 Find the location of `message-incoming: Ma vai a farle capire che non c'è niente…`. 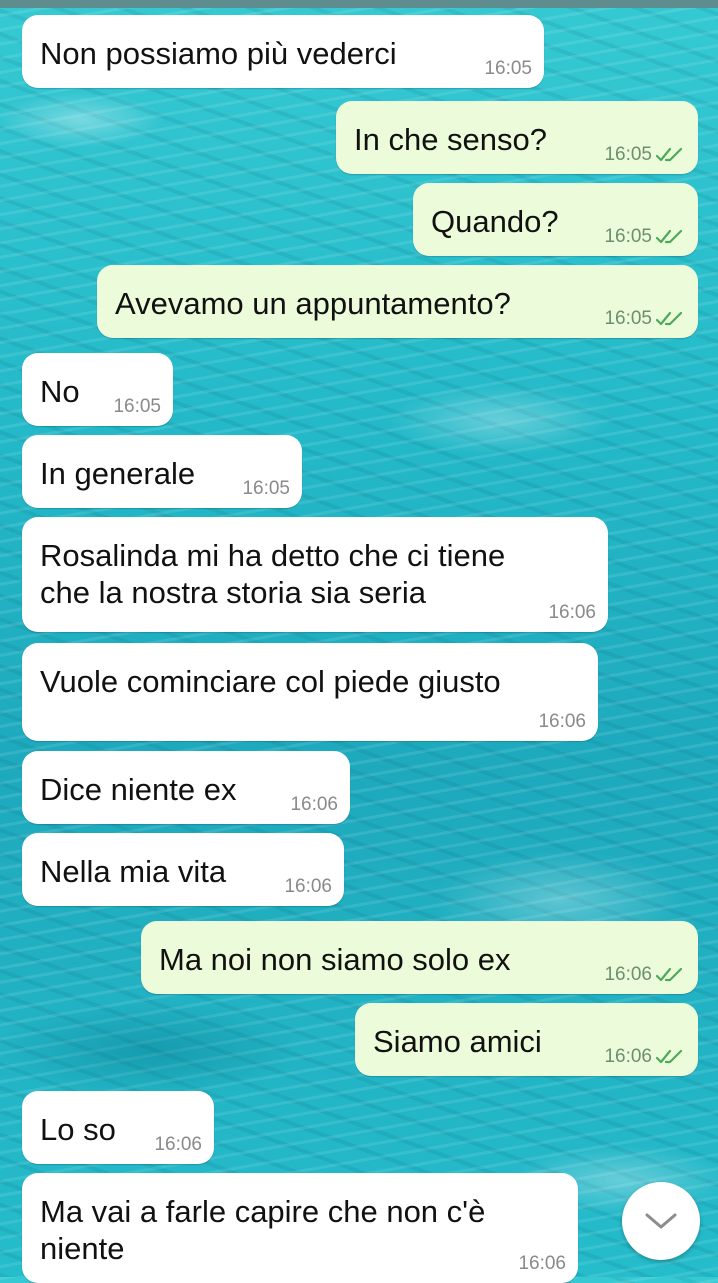

message-incoming: Ma vai a farle capire che non c'è niente… is located at coordinates (300, 1228).